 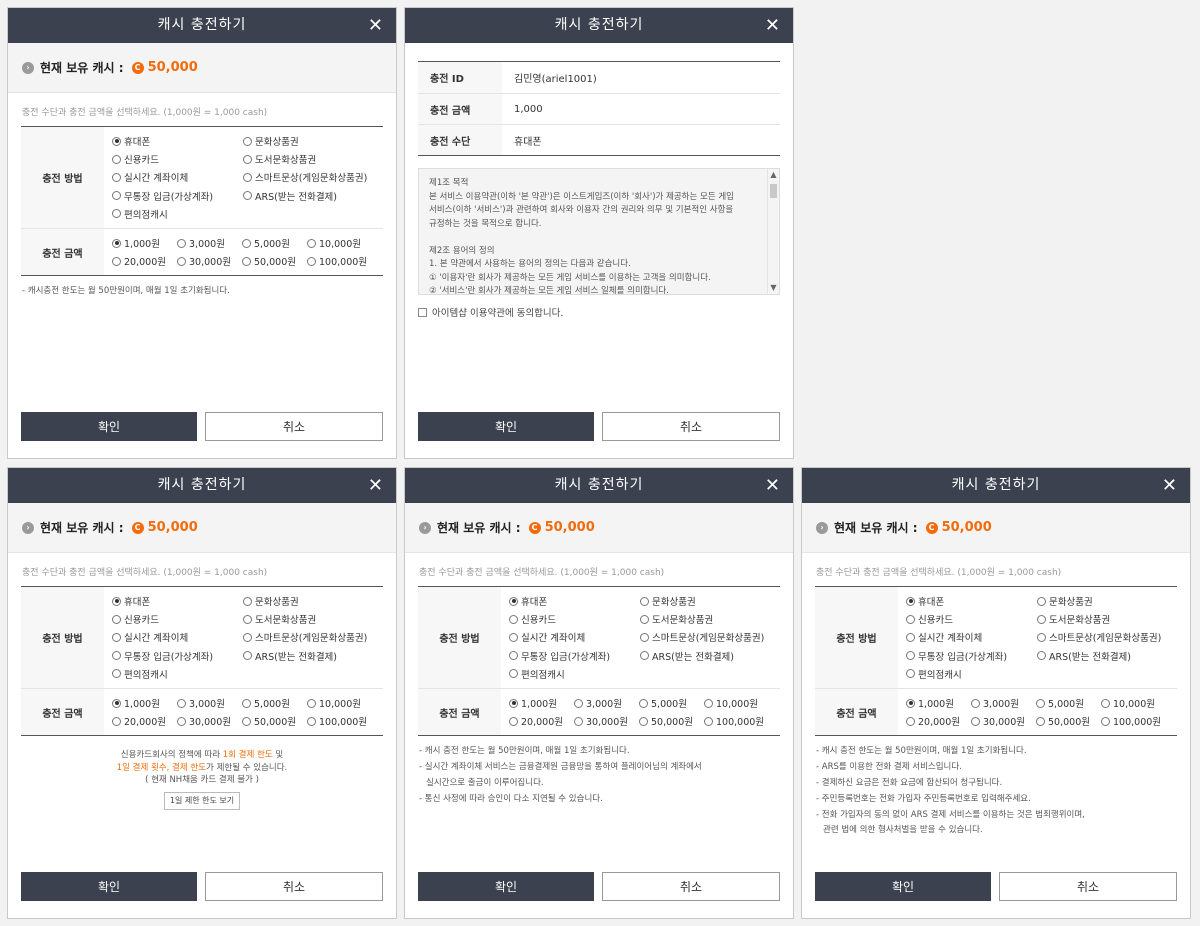 I want to click on scroll-down-icon: ▼, so click(x=773, y=288).